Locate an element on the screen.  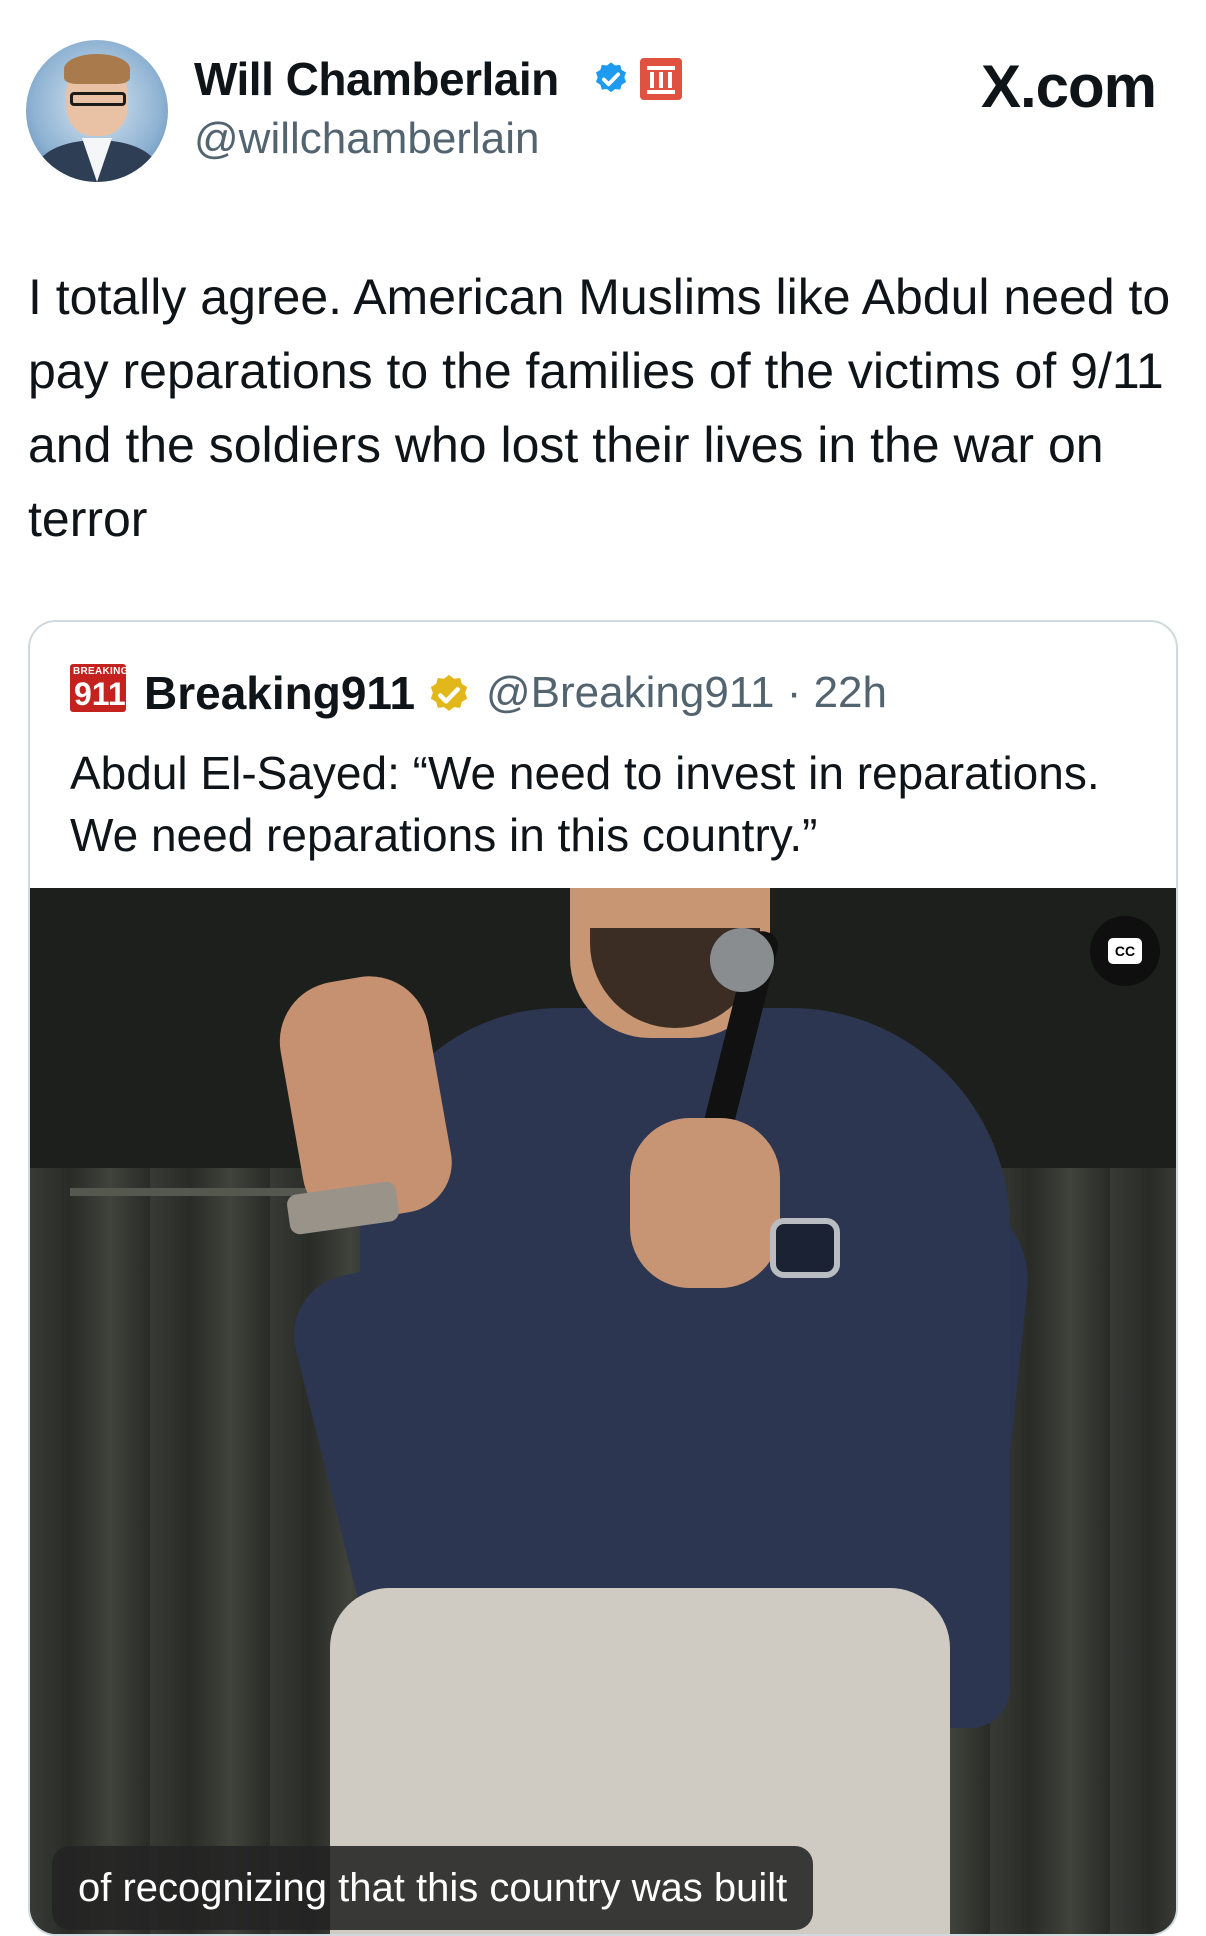
video-microphone-head is located at coordinates (742, 960).